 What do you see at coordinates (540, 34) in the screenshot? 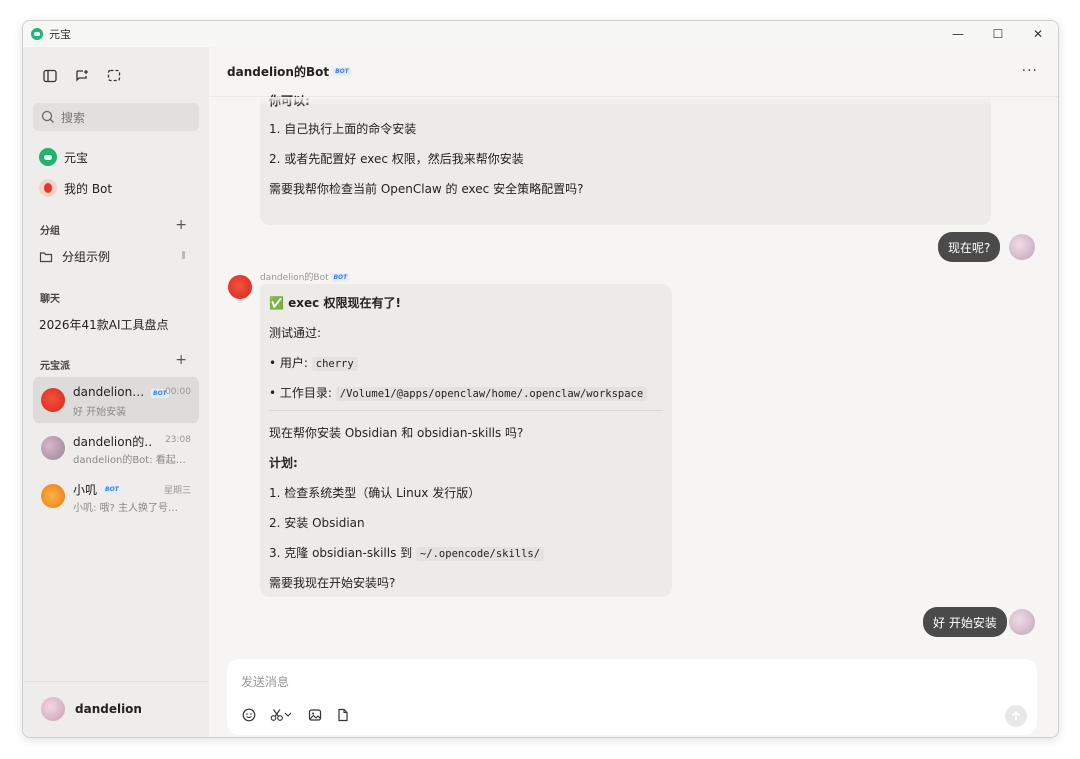
I see `title-bar: 元宝 — ☐ ✕` at bounding box center [540, 34].